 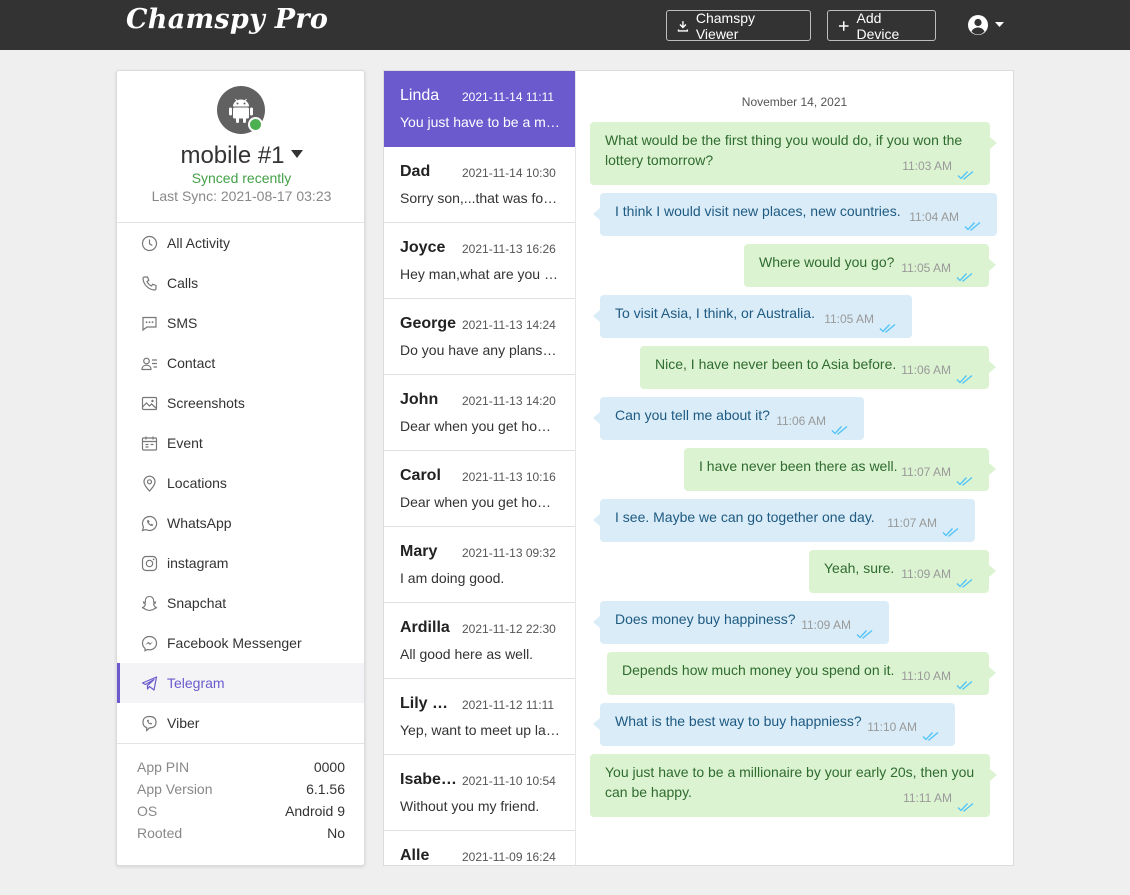 I want to click on message-text: Where would you go?, so click(x=826, y=262).